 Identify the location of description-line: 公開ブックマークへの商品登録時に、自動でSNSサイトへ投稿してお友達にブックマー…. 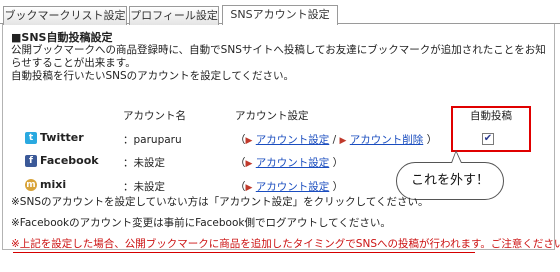
(278, 56).